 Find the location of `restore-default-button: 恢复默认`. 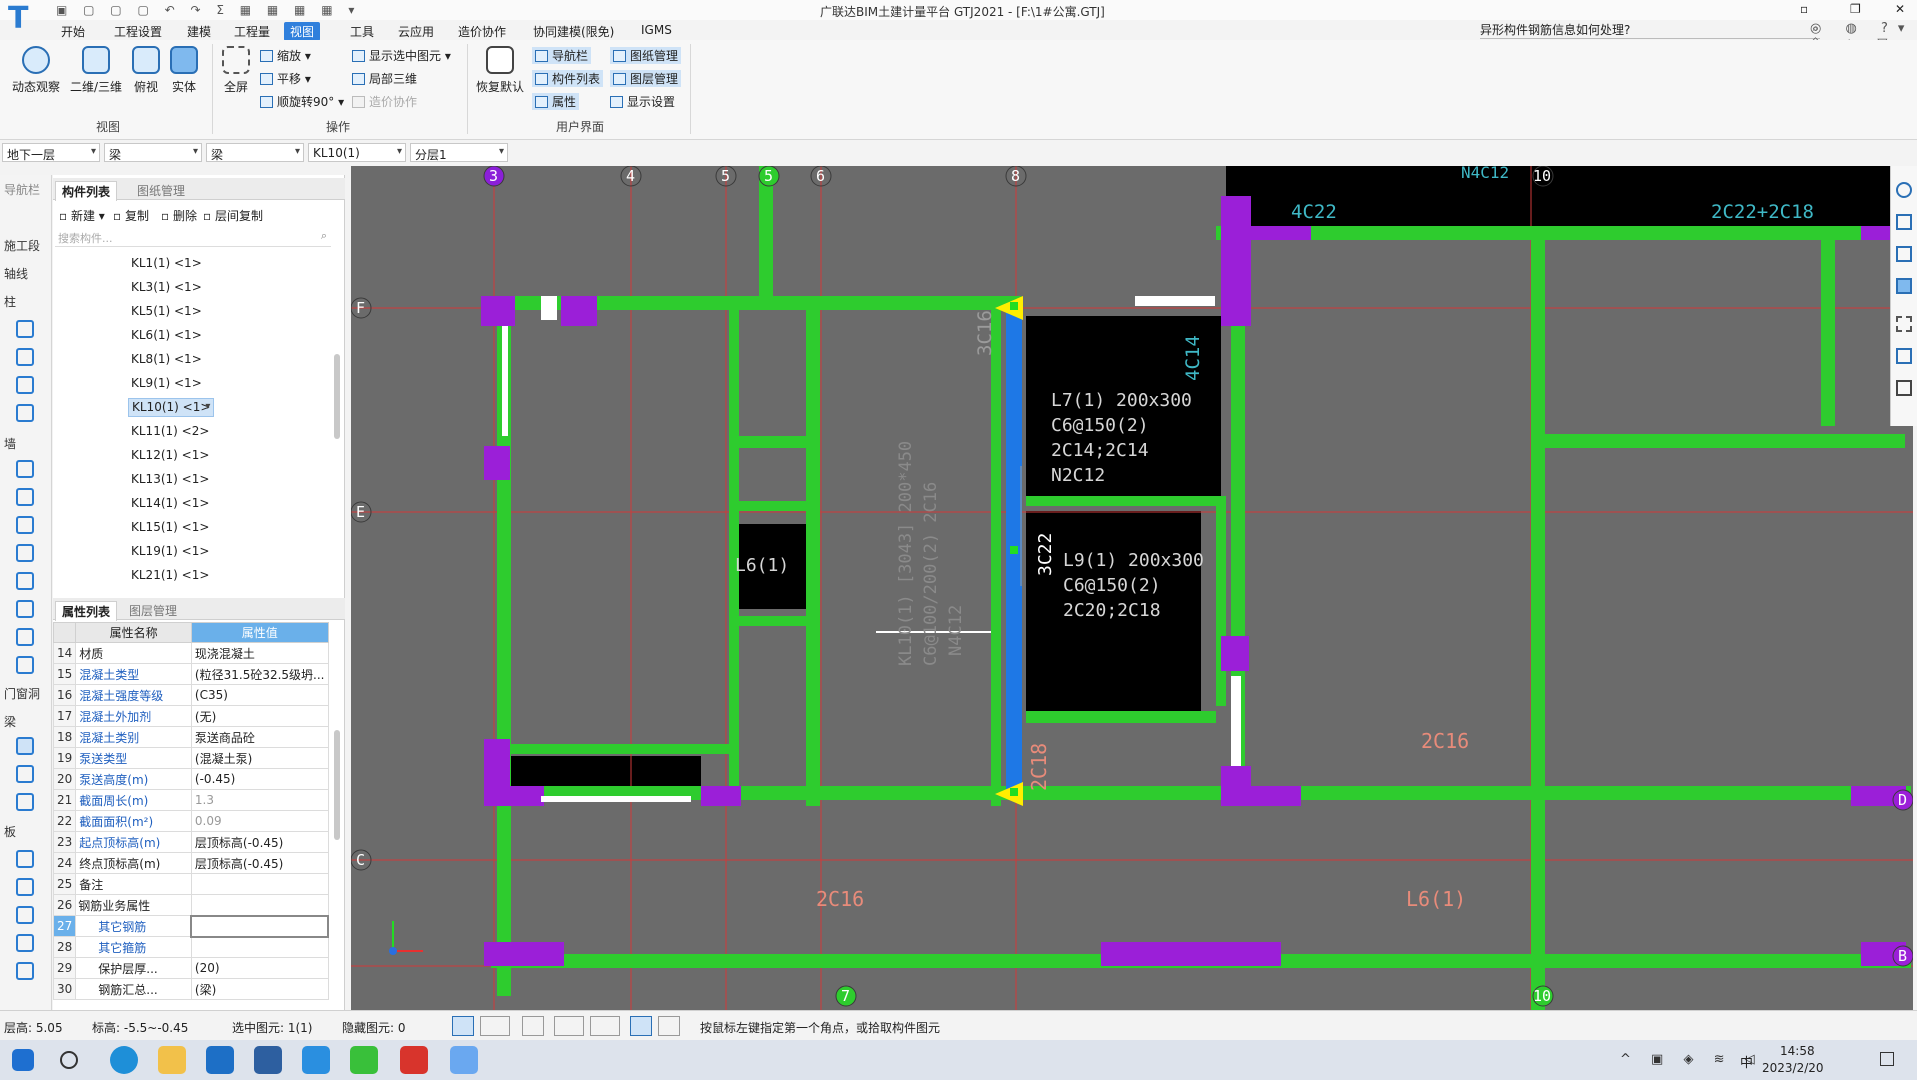

restore-default-button: 恢复默认 is located at coordinates (500, 70).